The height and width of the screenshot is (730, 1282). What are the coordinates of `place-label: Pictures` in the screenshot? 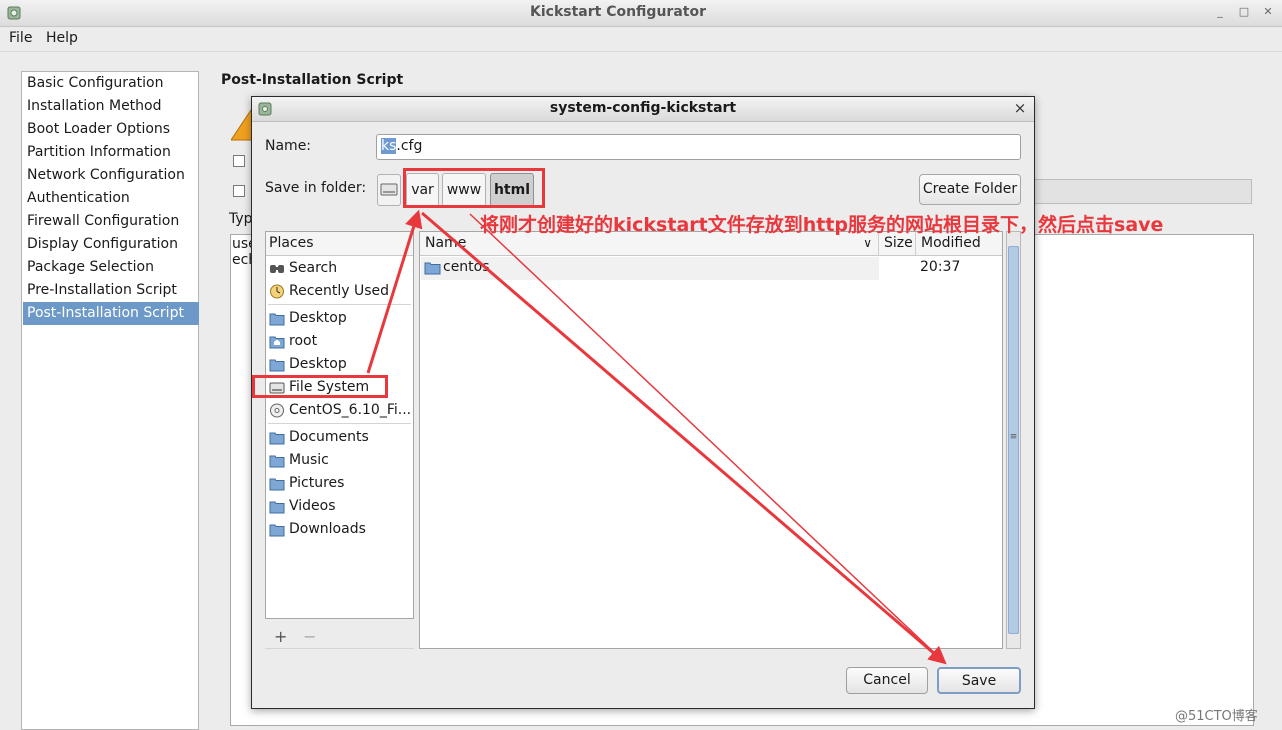 It's located at (317, 483).